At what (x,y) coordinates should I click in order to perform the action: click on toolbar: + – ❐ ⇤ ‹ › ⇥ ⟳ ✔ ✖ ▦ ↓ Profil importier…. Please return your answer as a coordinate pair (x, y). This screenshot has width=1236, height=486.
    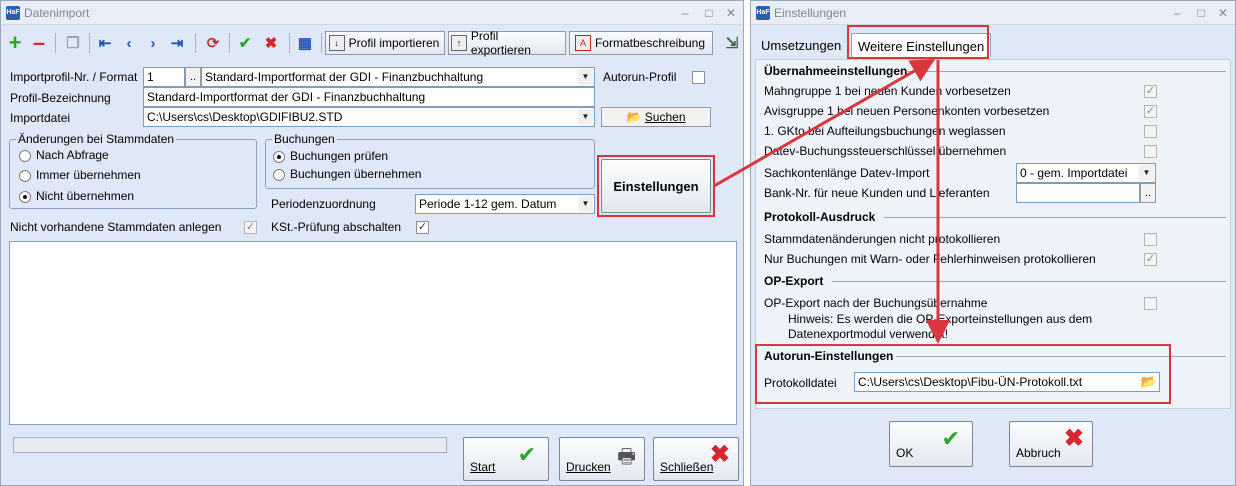
    Looking at the image, I should click on (372, 43).